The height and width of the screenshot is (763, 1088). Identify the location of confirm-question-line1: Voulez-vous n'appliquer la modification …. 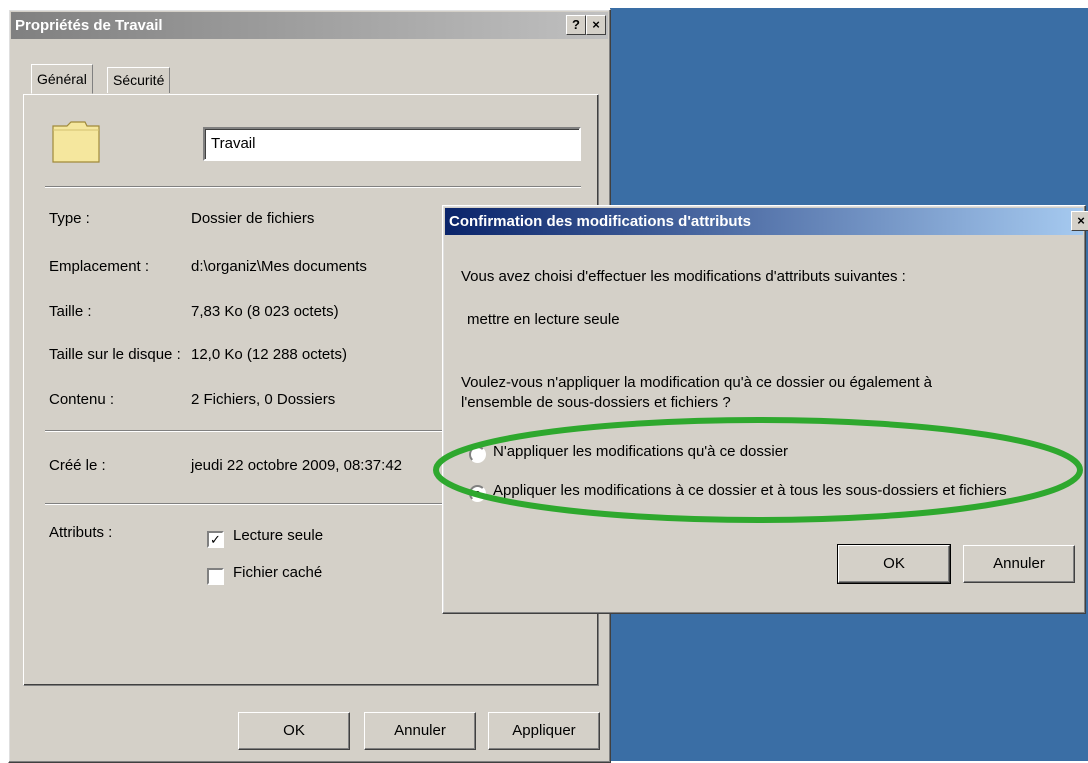
(697, 382).